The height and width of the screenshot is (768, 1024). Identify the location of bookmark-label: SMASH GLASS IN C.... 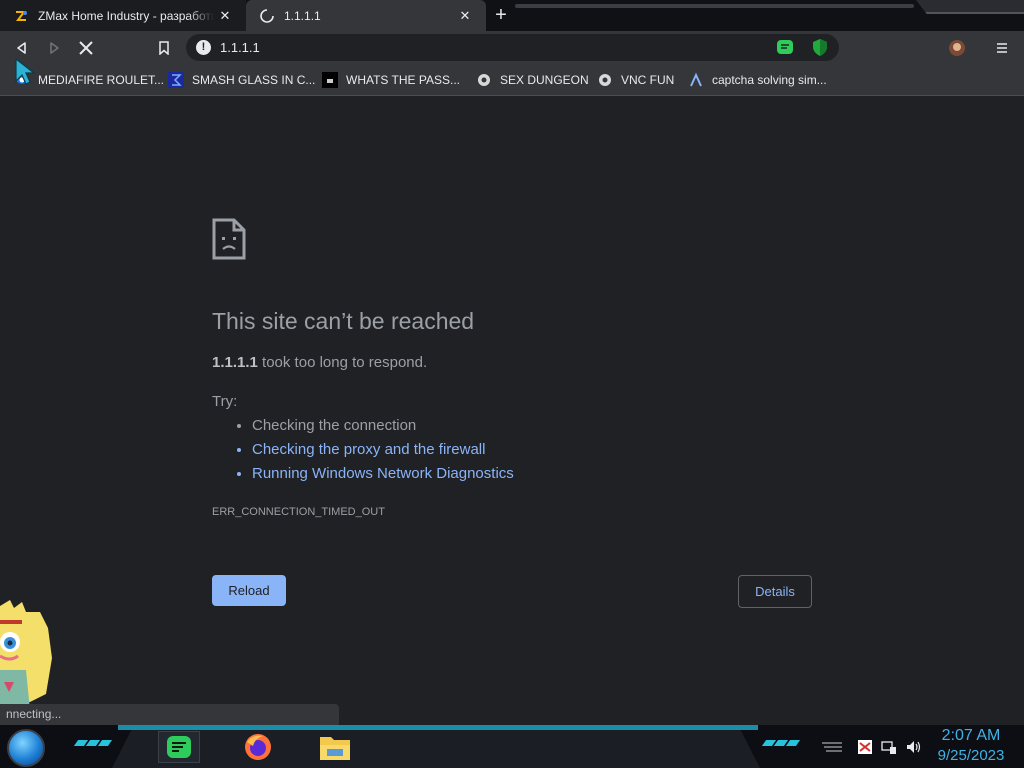
(254, 80).